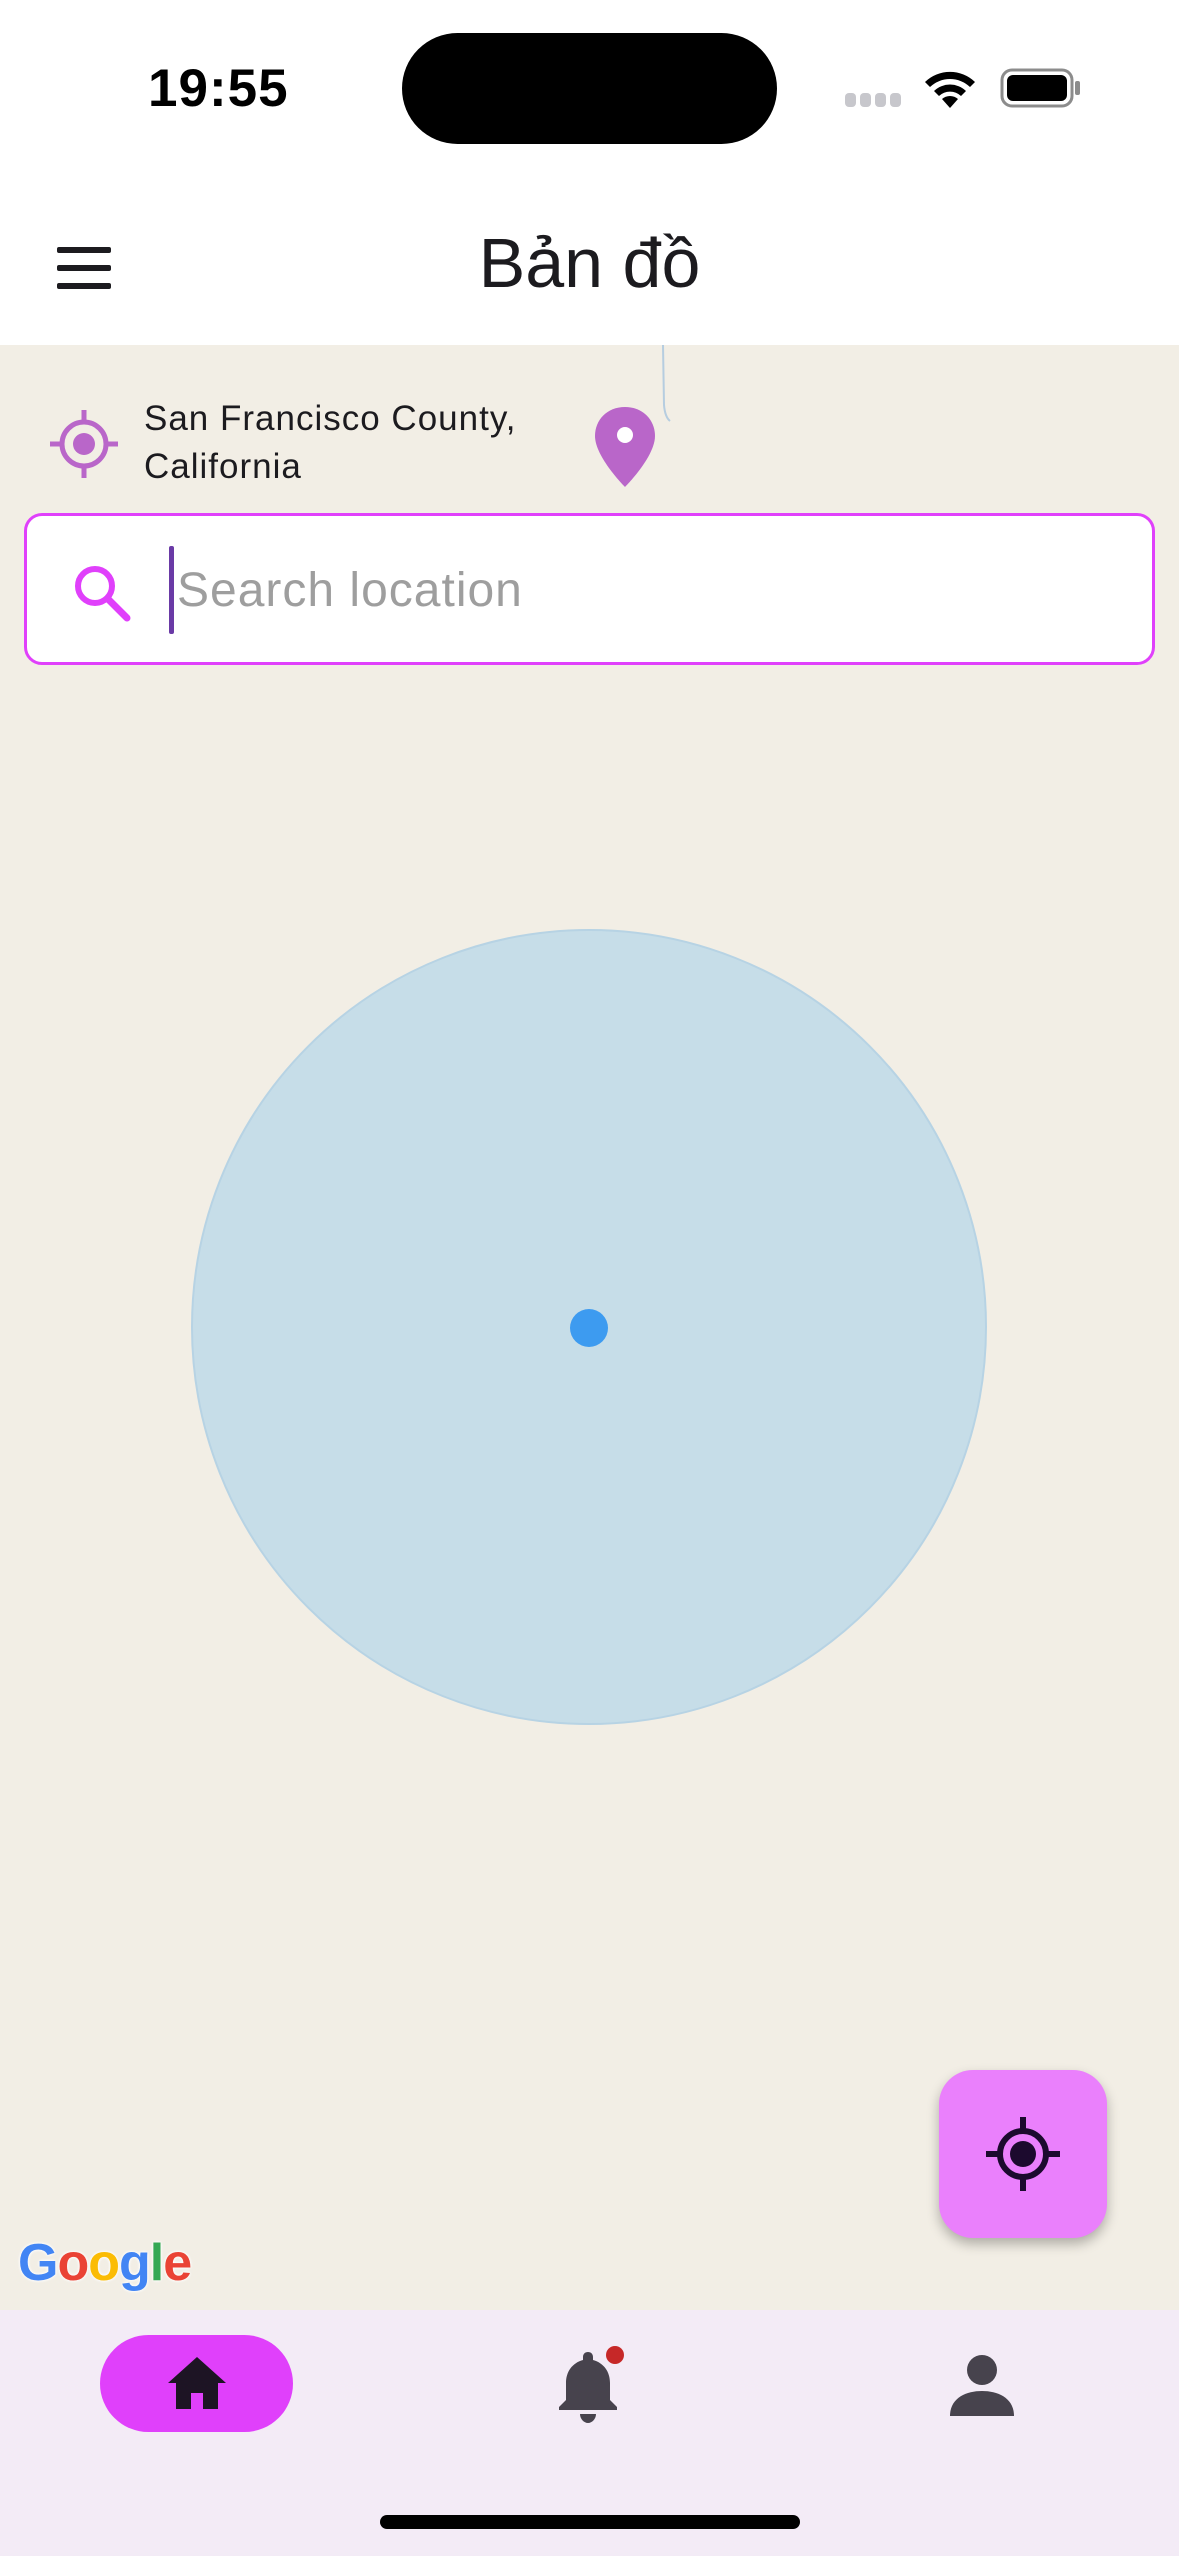  What do you see at coordinates (84, 444) in the screenshot?
I see `location-target-icon` at bounding box center [84, 444].